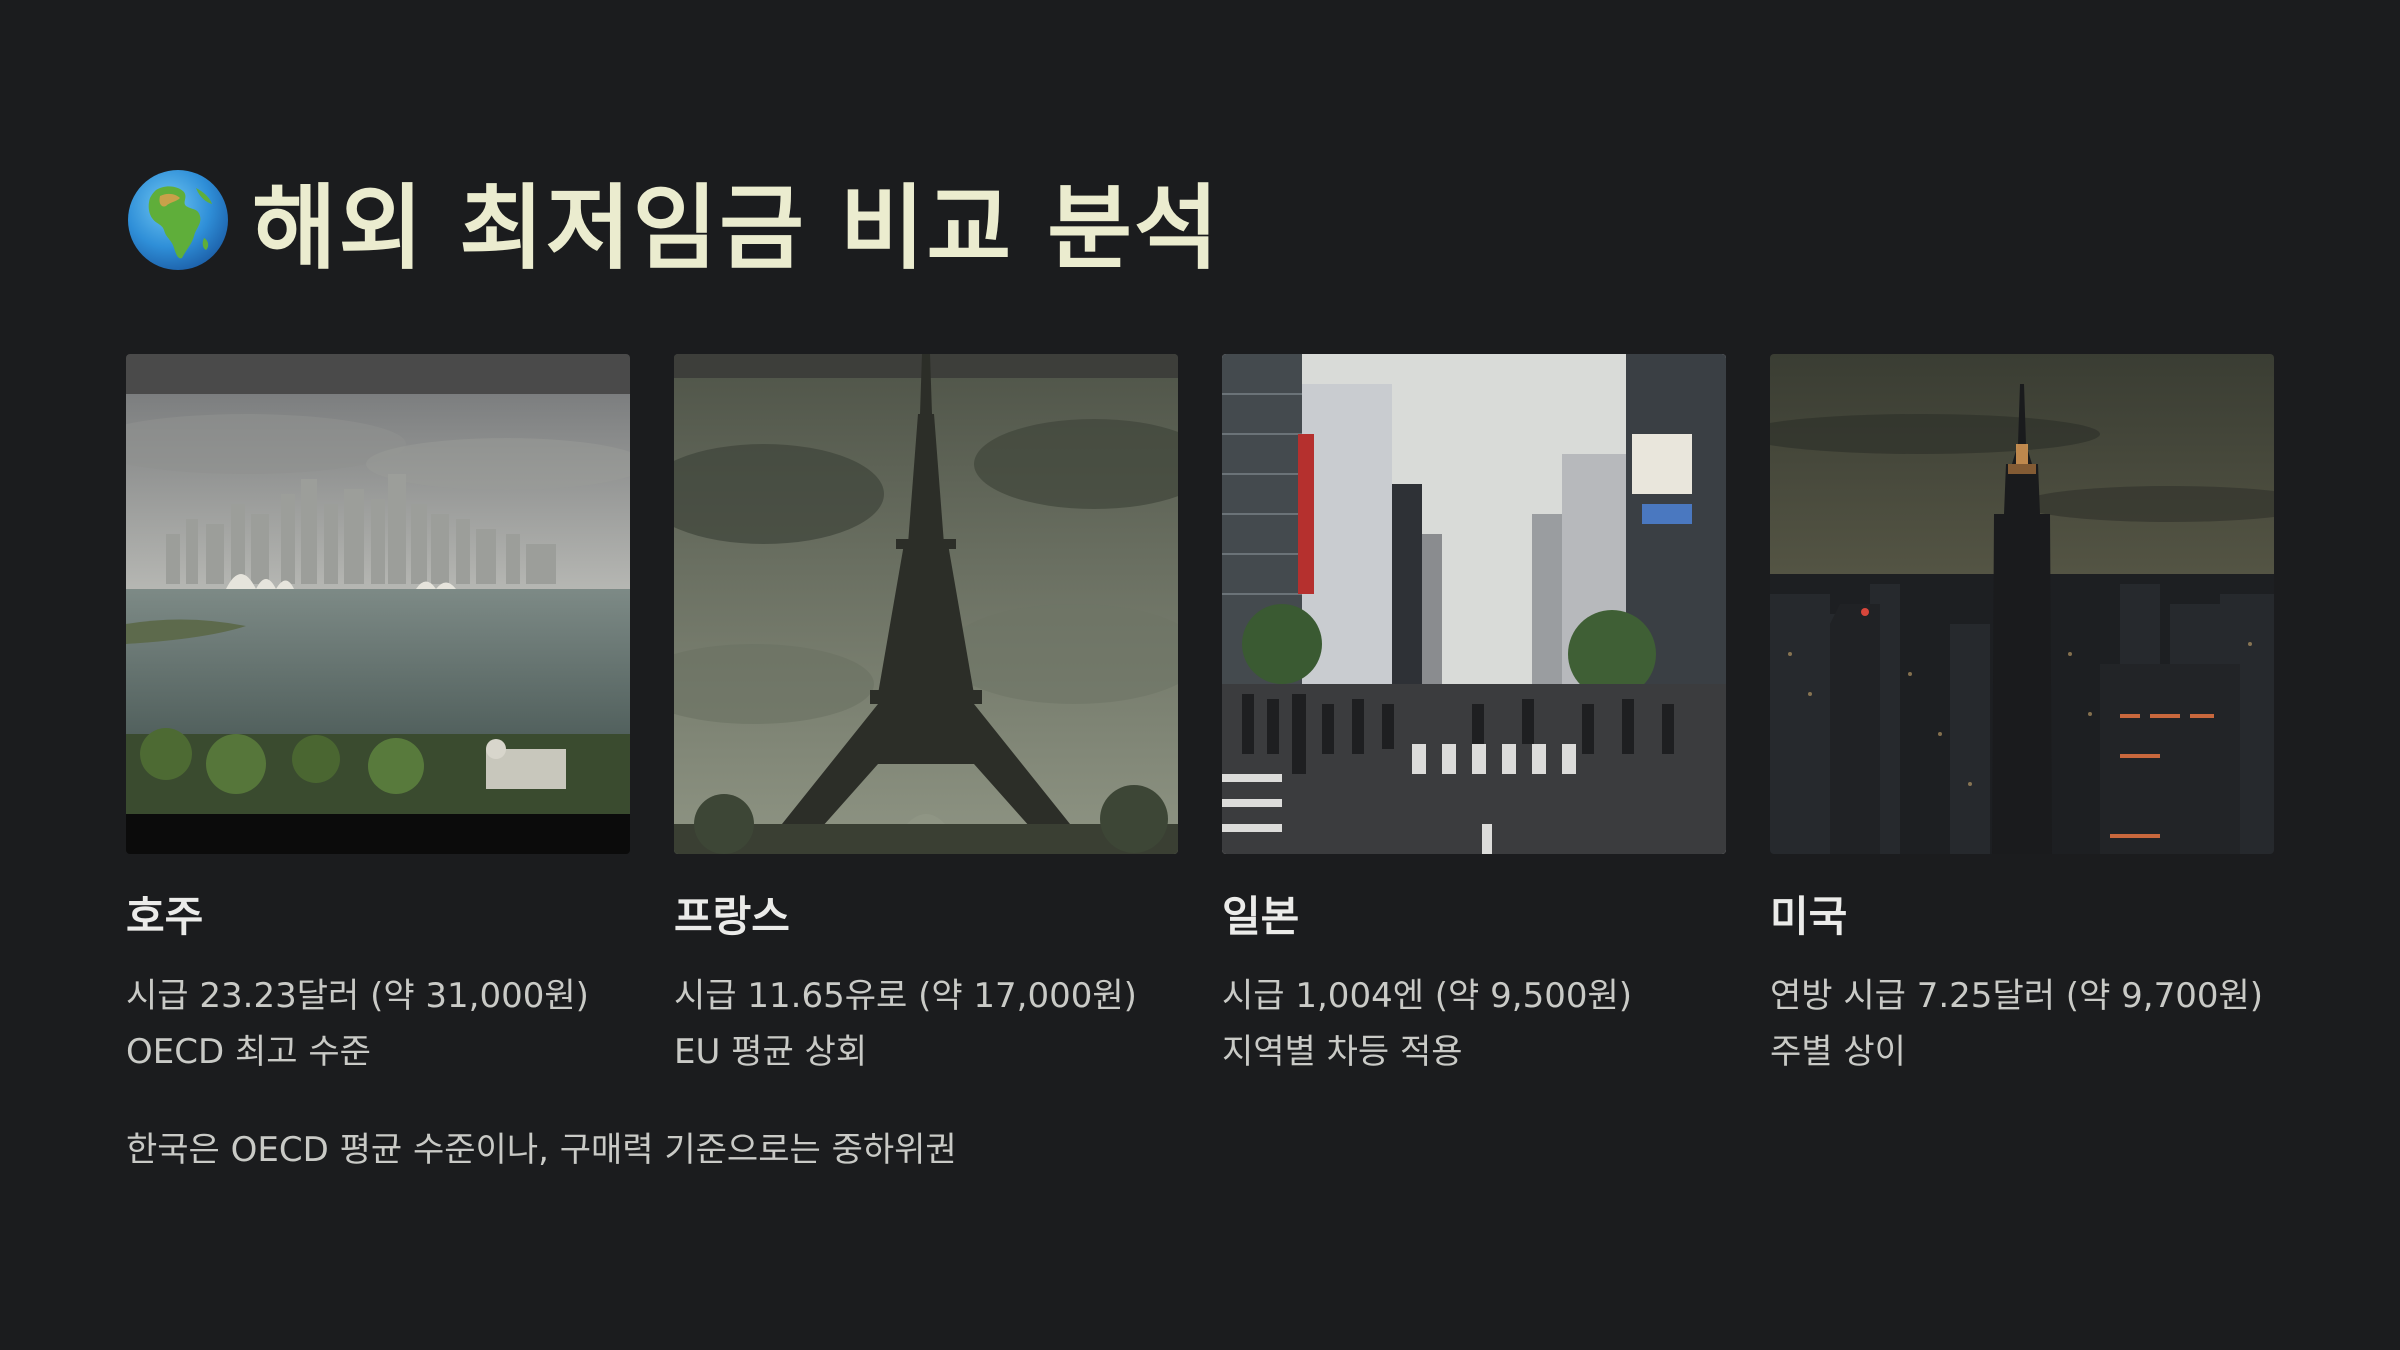 The width and height of the screenshot is (2400, 1350). Describe the element at coordinates (178, 220) in the screenshot. I see `globe-africa-icon` at that location.